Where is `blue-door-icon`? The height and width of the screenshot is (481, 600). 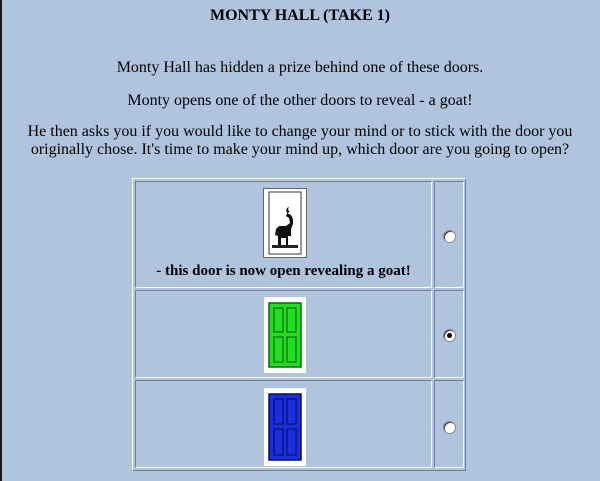 blue-door-icon is located at coordinates (285, 427).